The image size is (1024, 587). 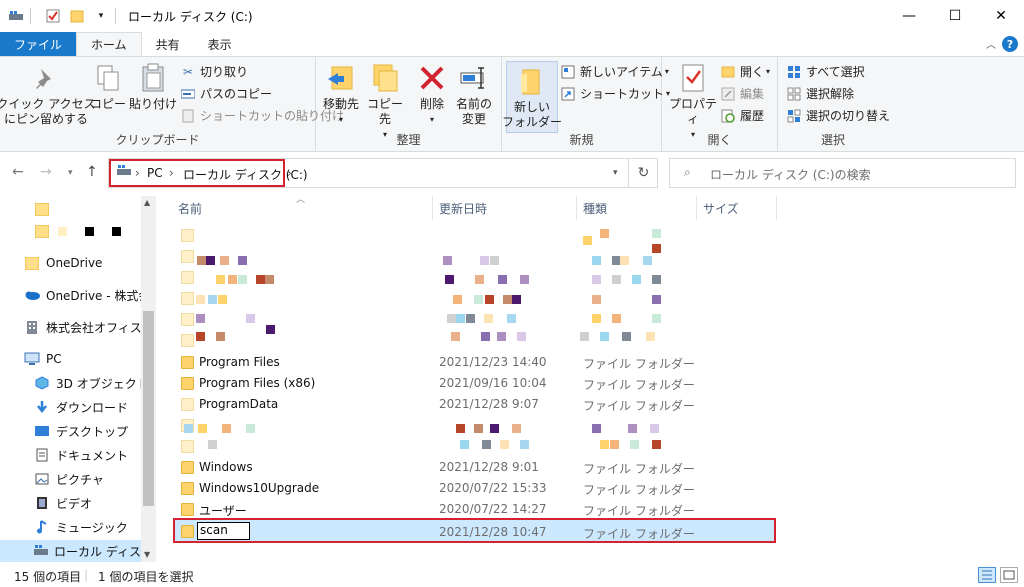 What do you see at coordinates (78, 455) in the screenshot?
I see `nav-item-documents: ドキュメント` at bounding box center [78, 455].